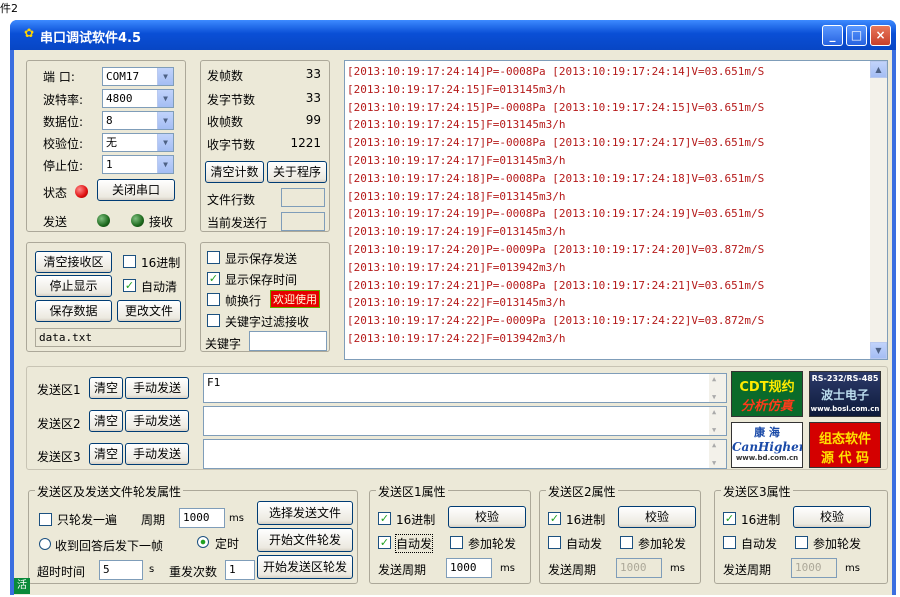 The height and width of the screenshot is (597, 900). I want to click on area1-auto-send-checkbox: ✓, so click(384, 542).